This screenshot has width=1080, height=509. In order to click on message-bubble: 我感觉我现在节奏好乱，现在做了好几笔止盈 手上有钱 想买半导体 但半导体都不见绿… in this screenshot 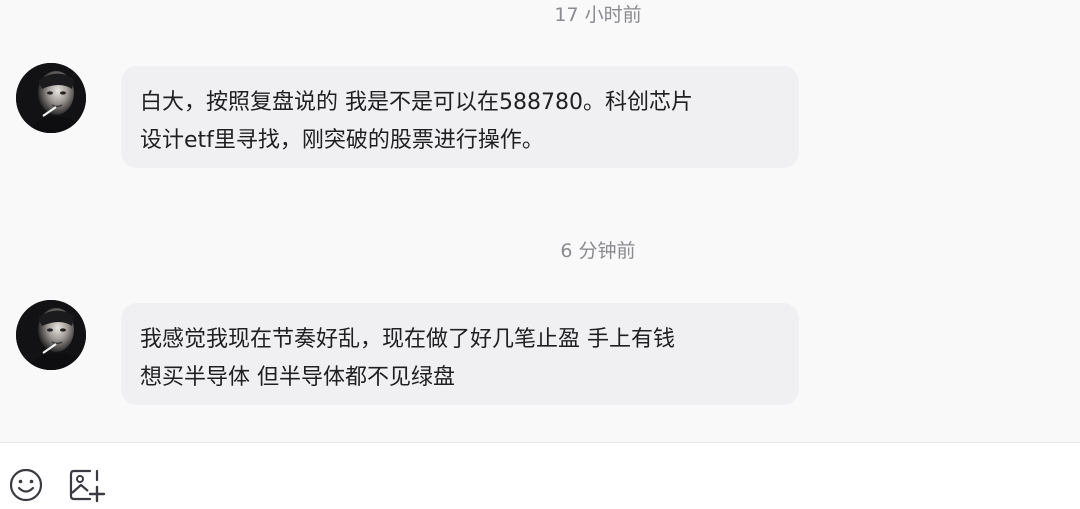, I will do `click(460, 354)`.